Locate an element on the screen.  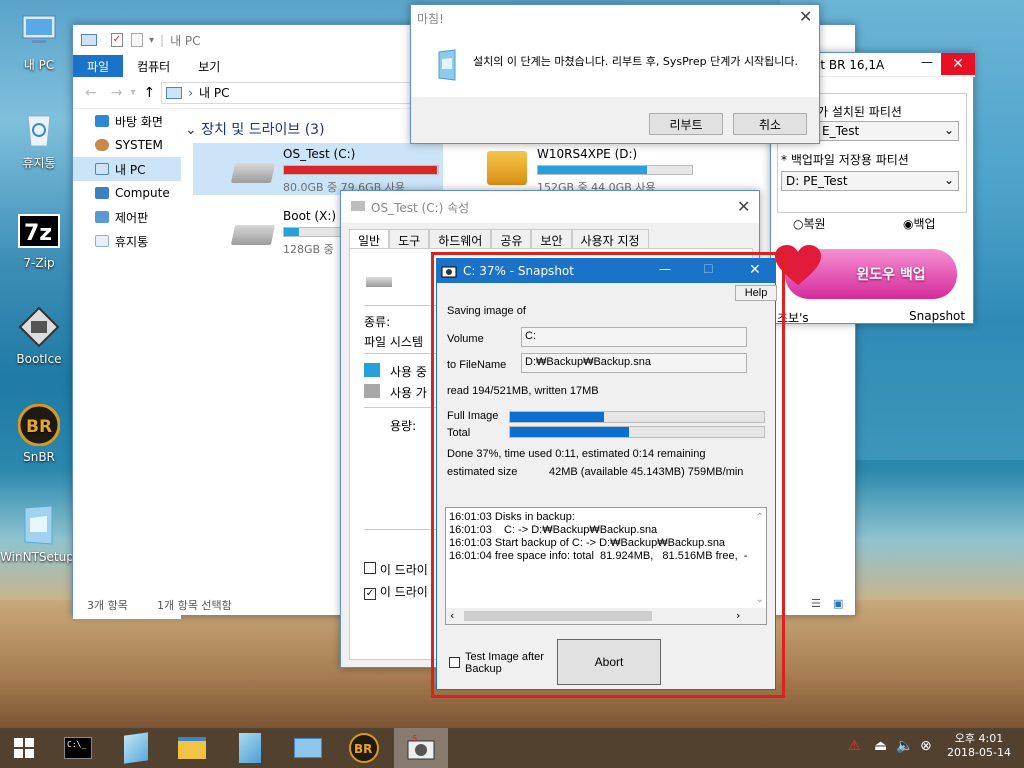
filesystem-label: 파일 시스템 is located at coordinates (394, 342).